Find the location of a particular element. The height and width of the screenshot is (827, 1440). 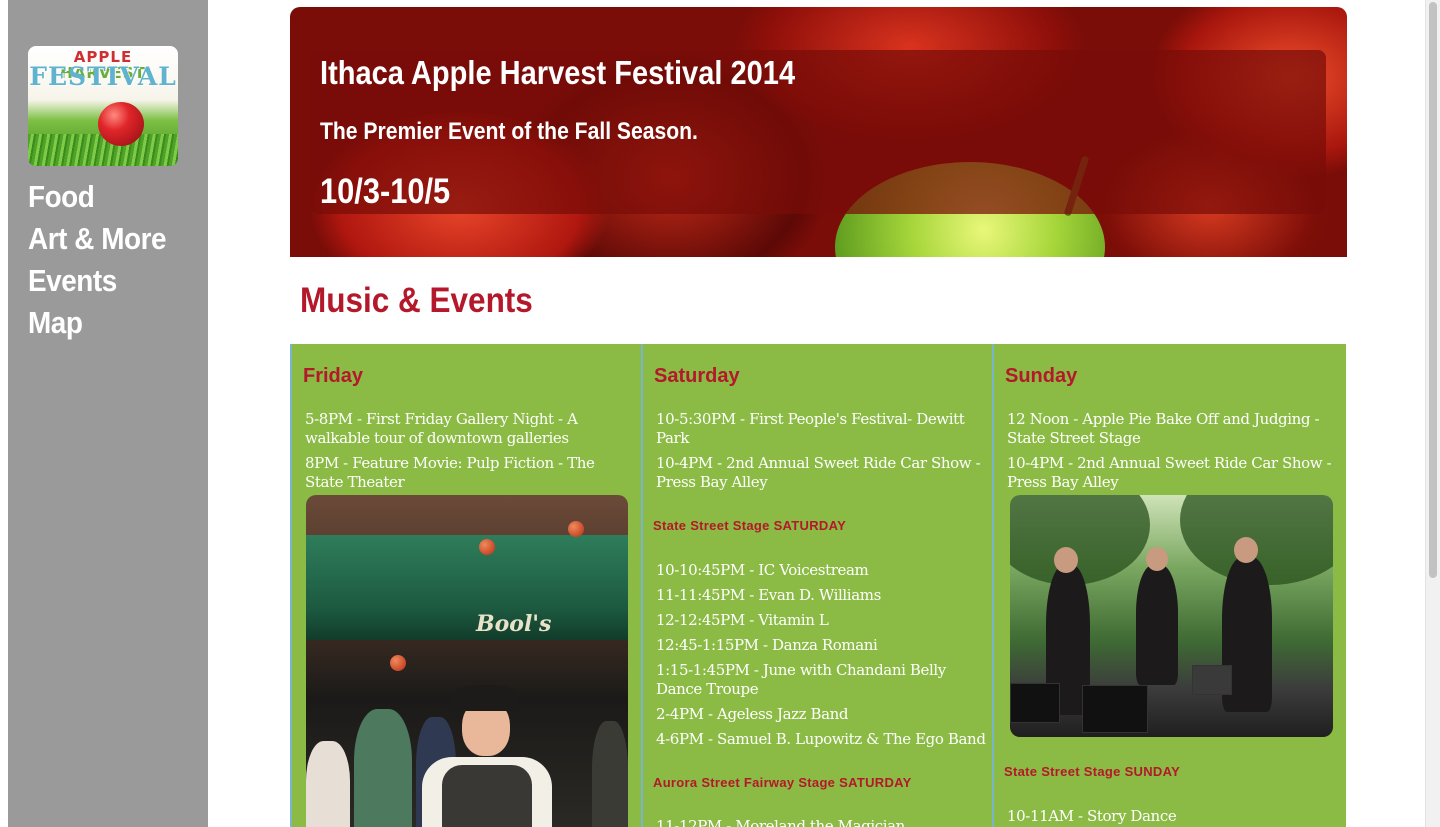

banner-tagline: The Premier Event of the Fall Season. is located at coordinates (509, 131).